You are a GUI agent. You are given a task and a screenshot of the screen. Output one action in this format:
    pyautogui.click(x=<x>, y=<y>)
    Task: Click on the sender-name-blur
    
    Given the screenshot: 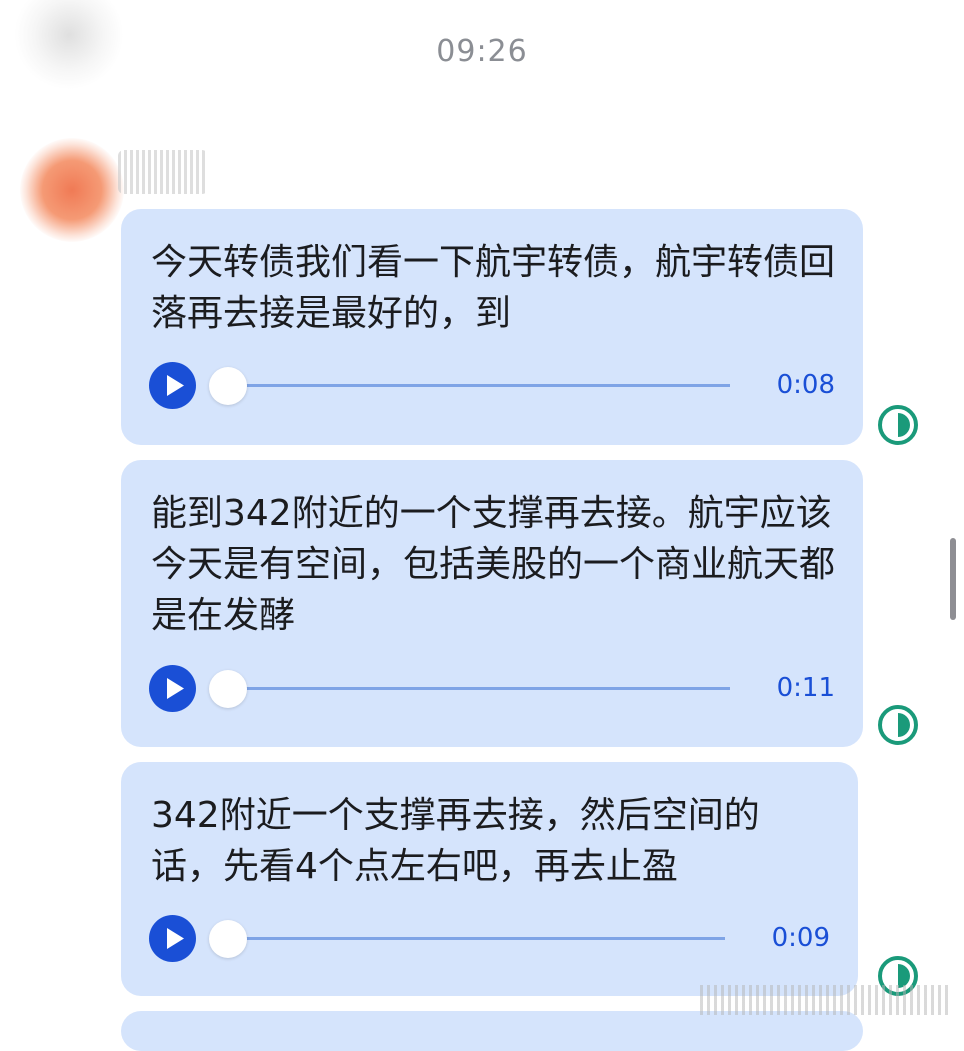 What is the action you would take?
    pyautogui.click(x=163, y=172)
    